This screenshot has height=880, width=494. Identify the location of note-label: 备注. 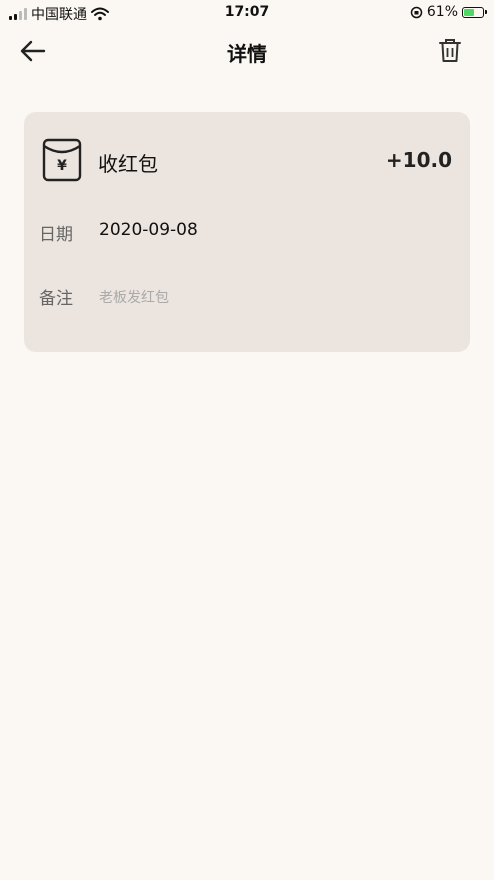
(56, 299).